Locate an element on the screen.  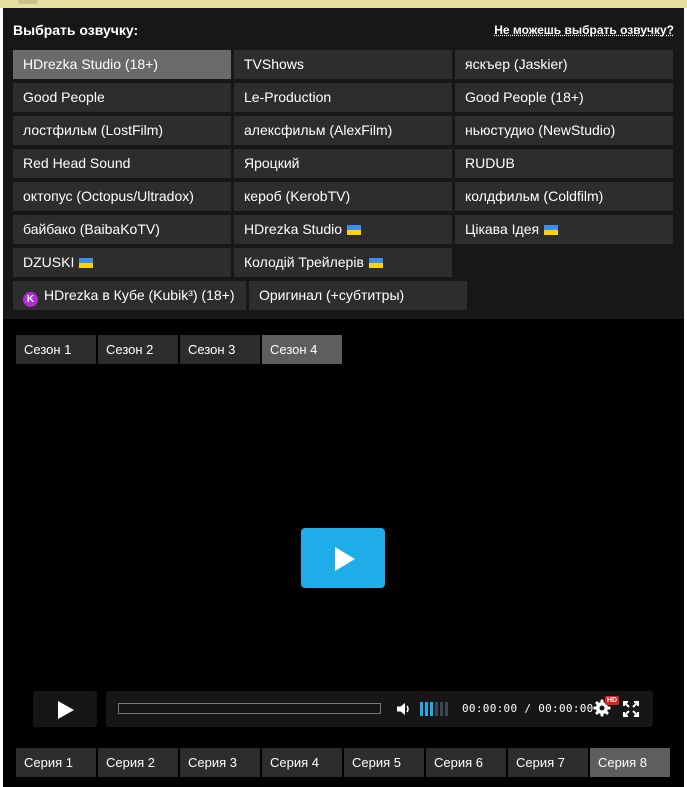
episode-7: Серия 7 is located at coordinates (548, 762).